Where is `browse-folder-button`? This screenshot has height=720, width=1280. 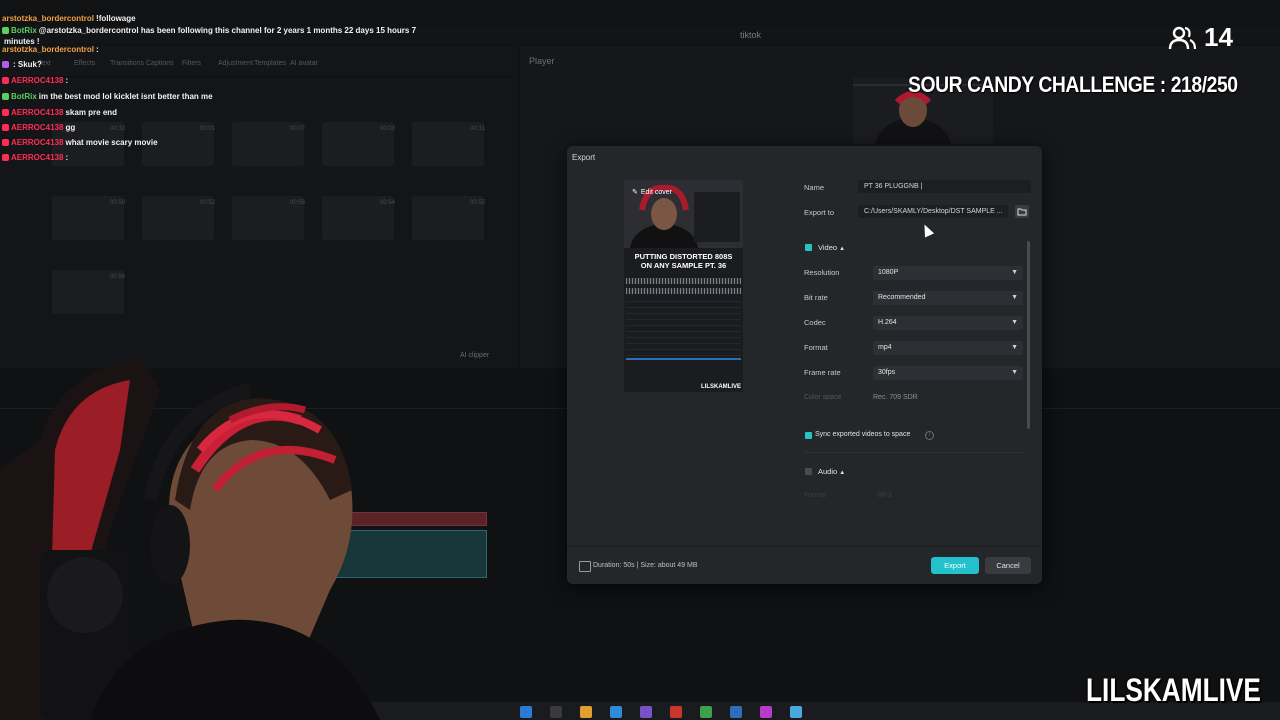
browse-folder-button is located at coordinates (1022, 211).